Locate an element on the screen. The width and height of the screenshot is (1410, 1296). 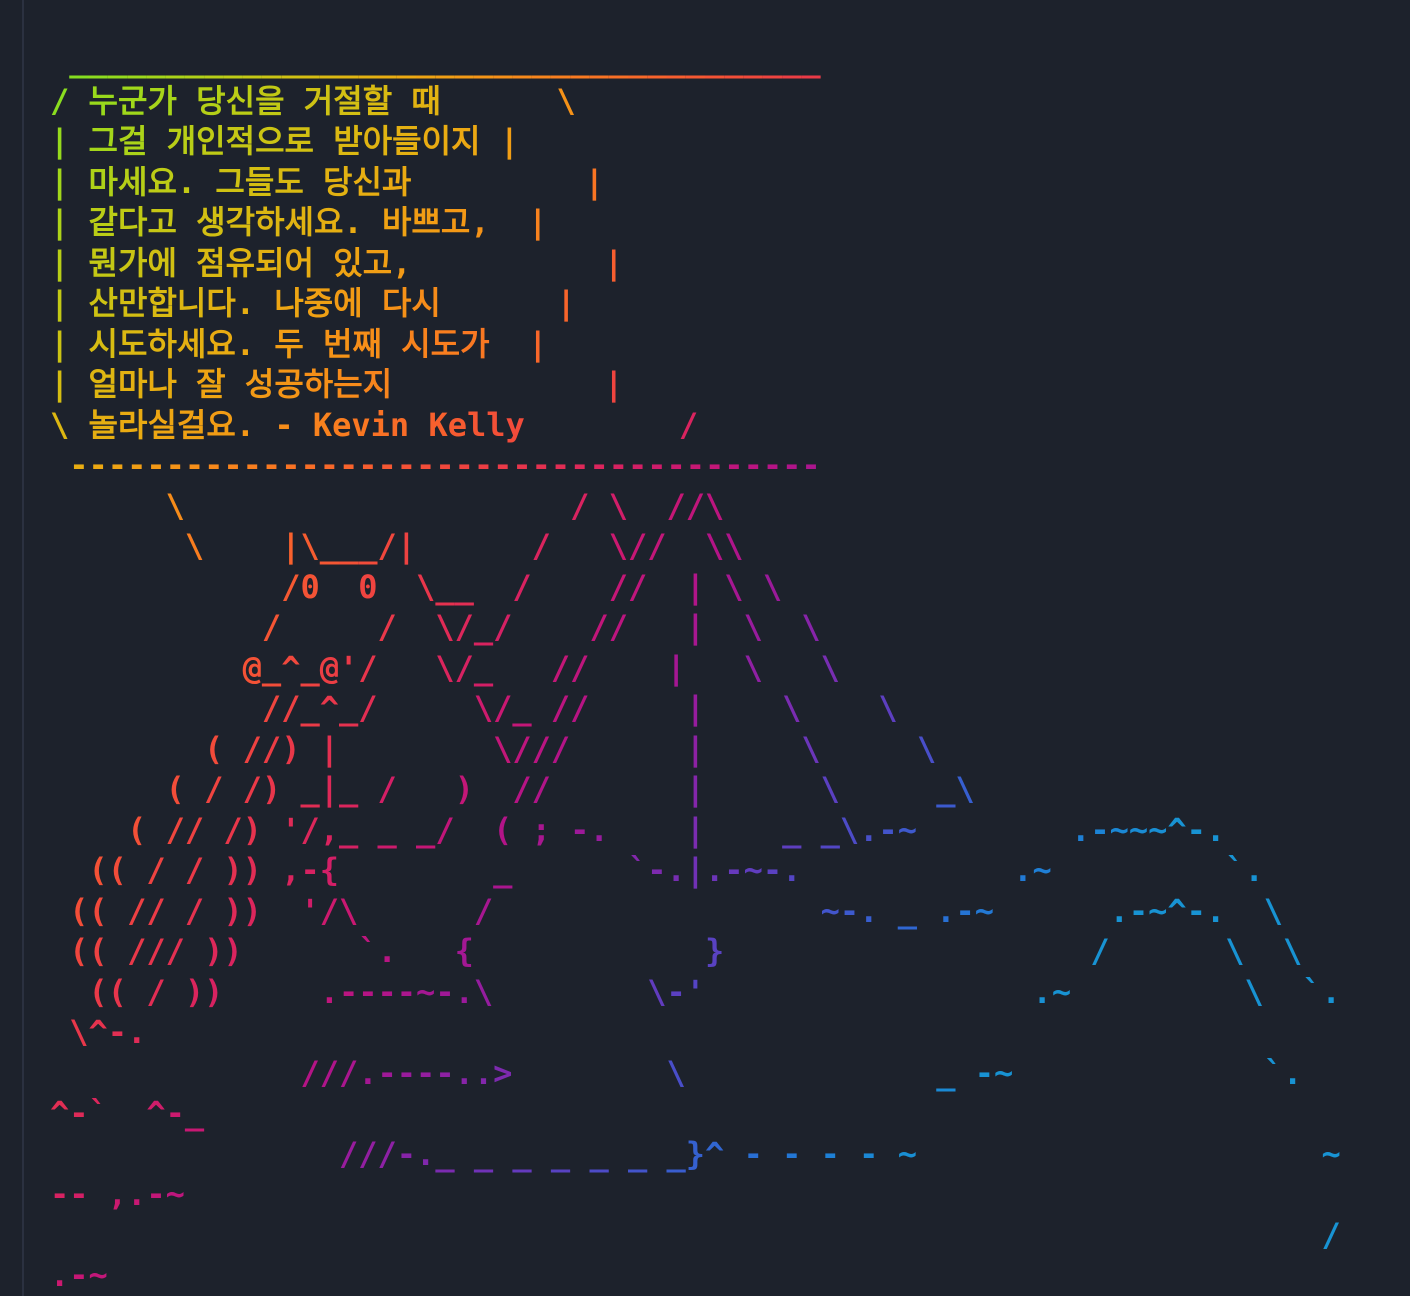
terminal-line: @_^_@'/ \/_ // | \ \ is located at coordinates (541, 667).